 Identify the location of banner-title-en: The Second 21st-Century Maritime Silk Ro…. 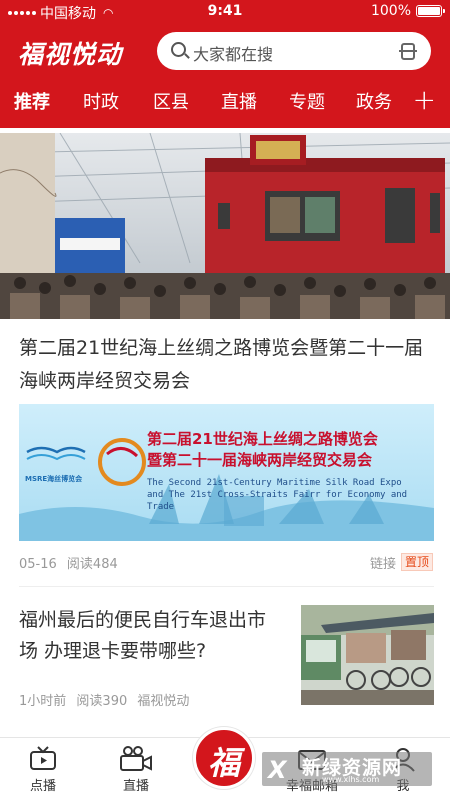
(290, 495).